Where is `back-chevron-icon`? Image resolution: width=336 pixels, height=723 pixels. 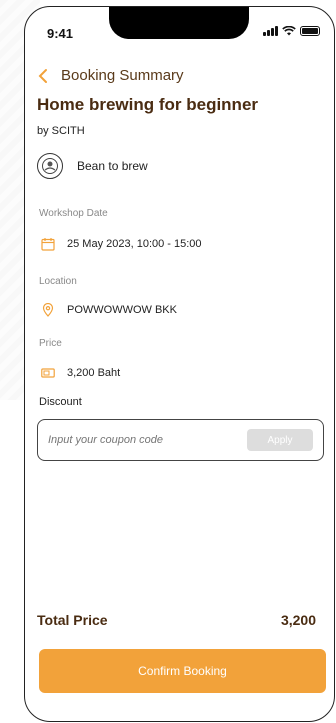
back-chevron-icon is located at coordinates (44, 76).